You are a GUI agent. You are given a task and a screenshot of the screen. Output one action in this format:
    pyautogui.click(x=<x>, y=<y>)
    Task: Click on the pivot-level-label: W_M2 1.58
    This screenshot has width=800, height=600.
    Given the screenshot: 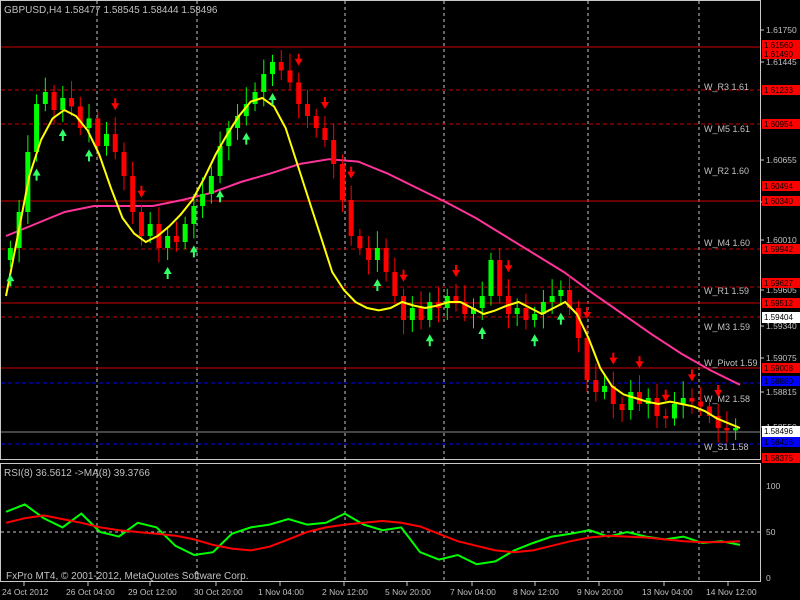 What is the action you would take?
    pyautogui.click(x=727, y=399)
    